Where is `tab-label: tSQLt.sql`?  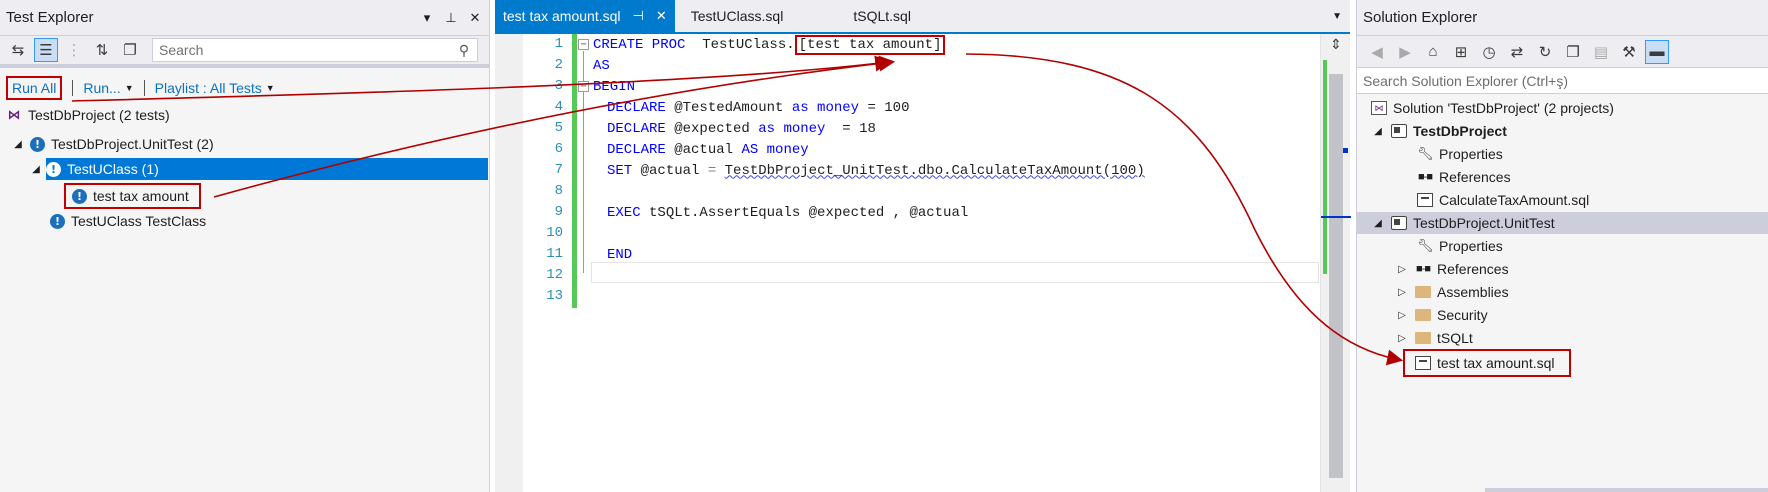 tab-label: tSQLt.sql is located at coordinates (882, 16).